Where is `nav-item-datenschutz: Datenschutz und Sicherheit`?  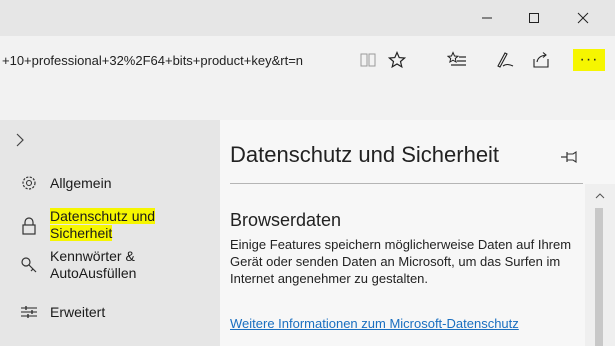 nav-item-datenschutz: Datenschutz und Sicherheit is located at coordinates (110, 225).